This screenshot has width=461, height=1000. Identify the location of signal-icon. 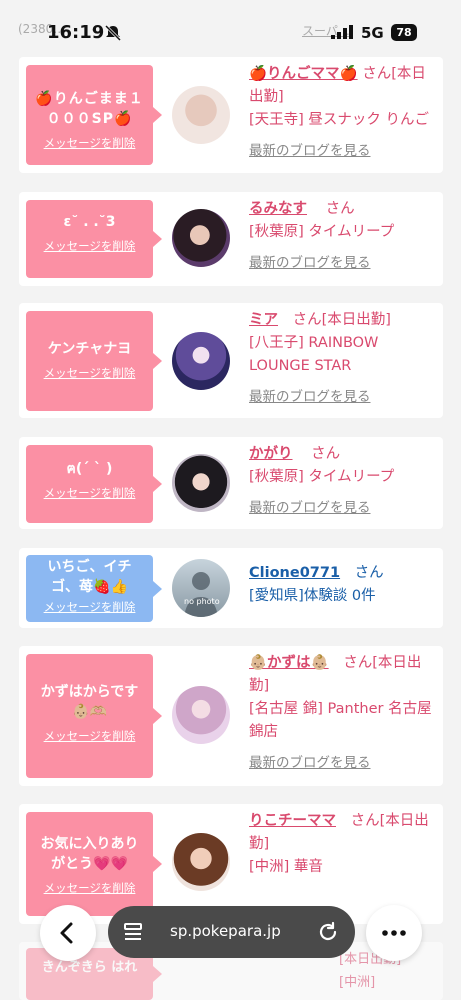
(342, 32).